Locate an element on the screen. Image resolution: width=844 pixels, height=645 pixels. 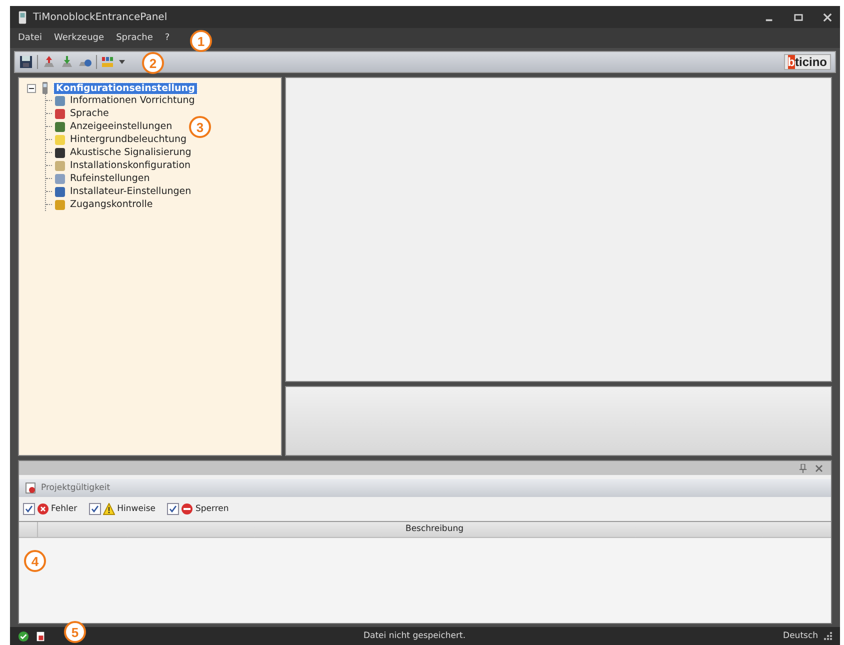
dropdown-caret-icon is located at coordinates (122, 62).